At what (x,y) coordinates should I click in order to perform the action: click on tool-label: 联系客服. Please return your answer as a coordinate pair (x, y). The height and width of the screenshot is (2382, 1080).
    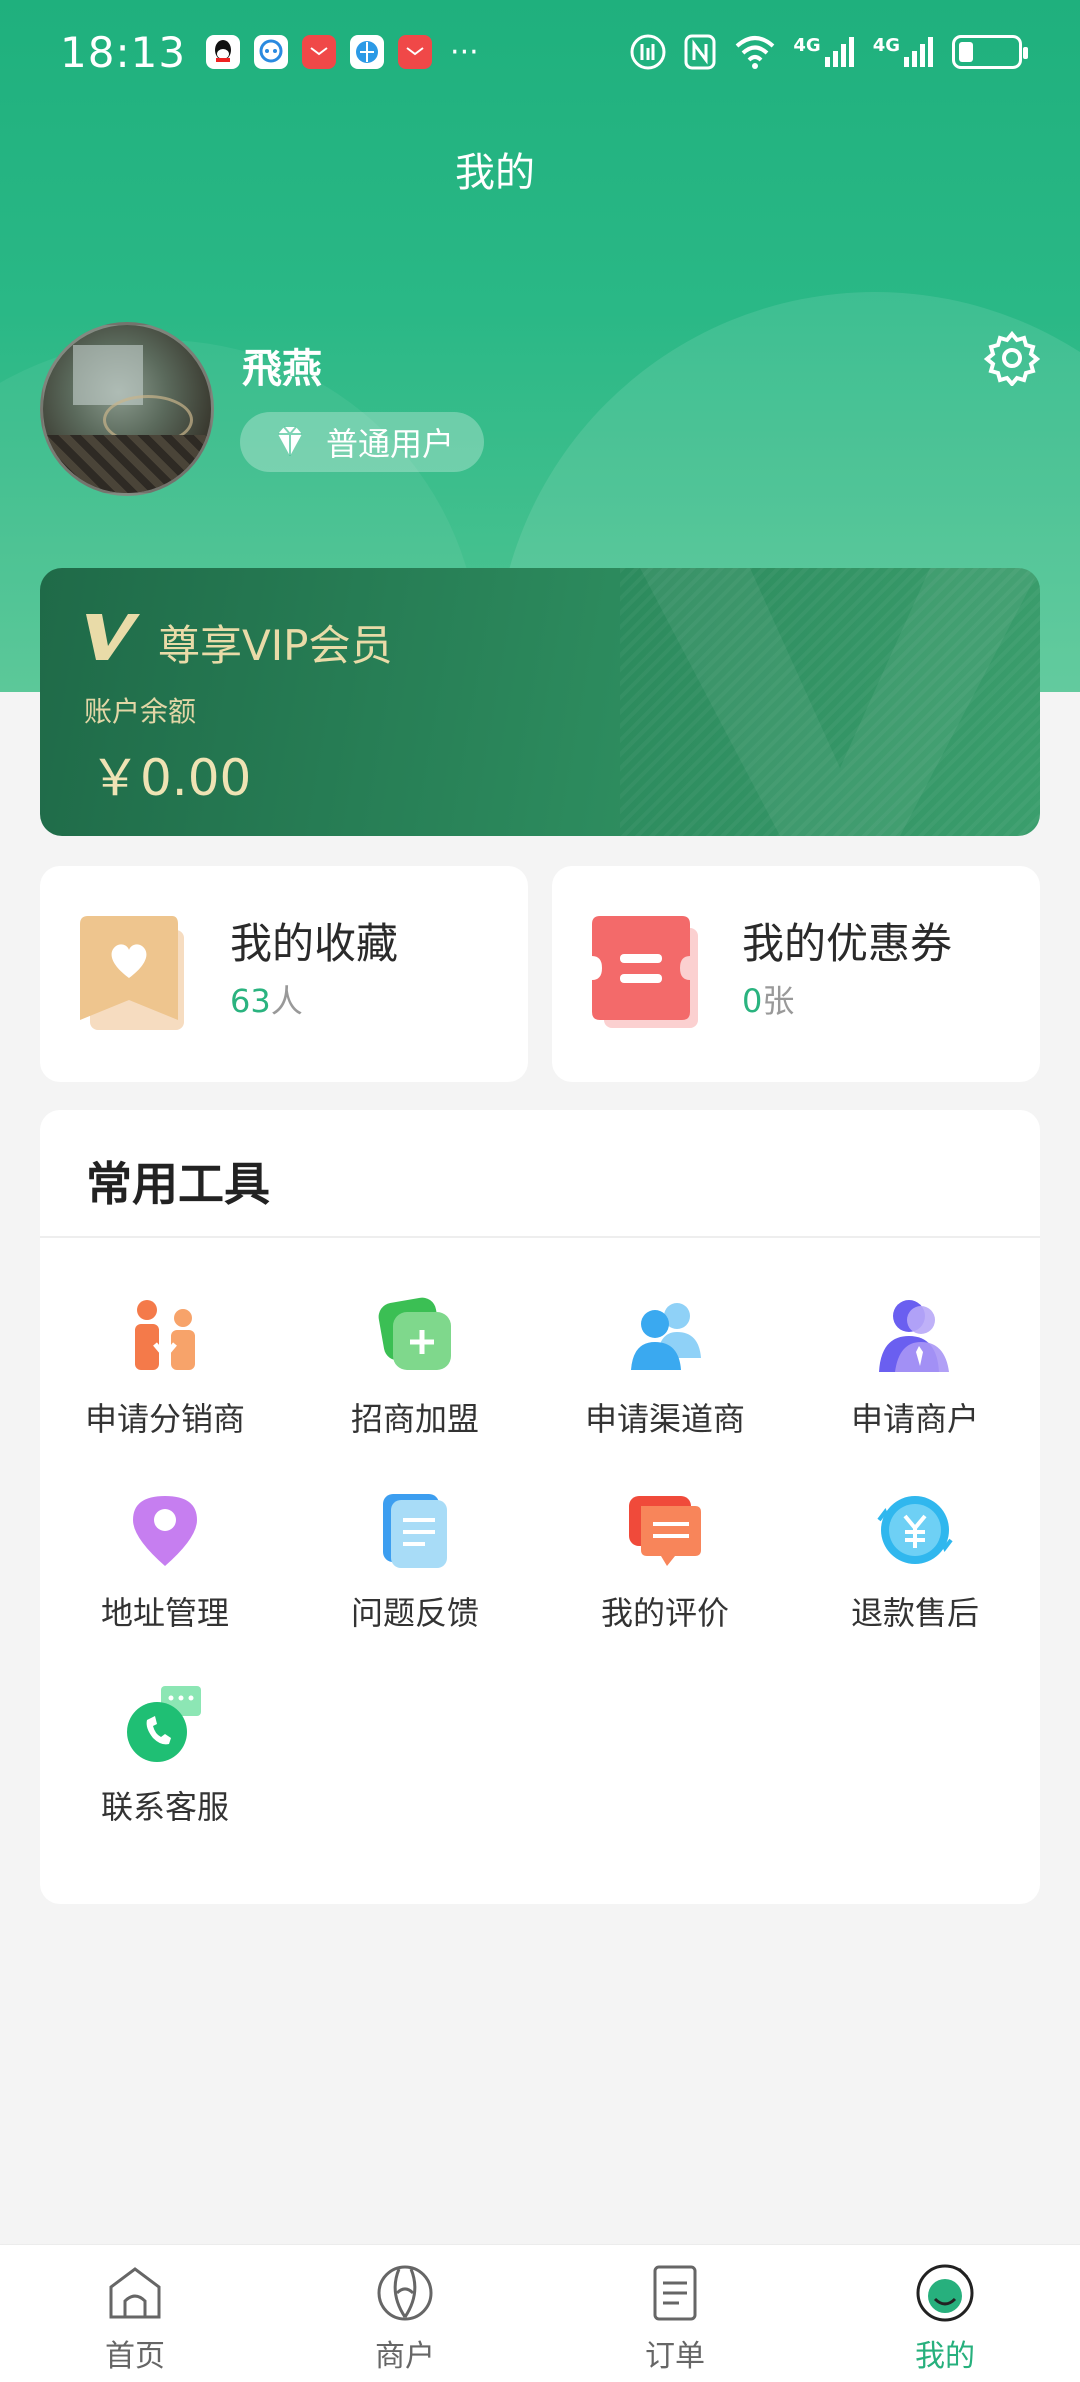
    Looking at the image, I should click on (164, 1807).